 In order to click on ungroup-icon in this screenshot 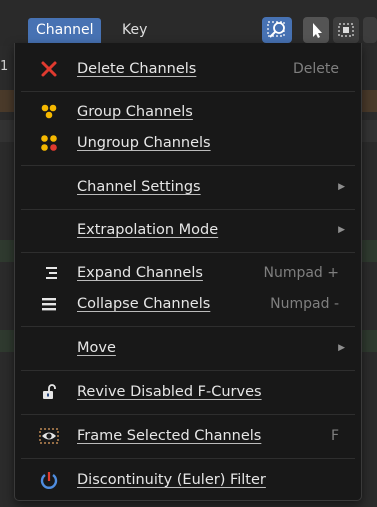, I will do `click(49, 143)`.